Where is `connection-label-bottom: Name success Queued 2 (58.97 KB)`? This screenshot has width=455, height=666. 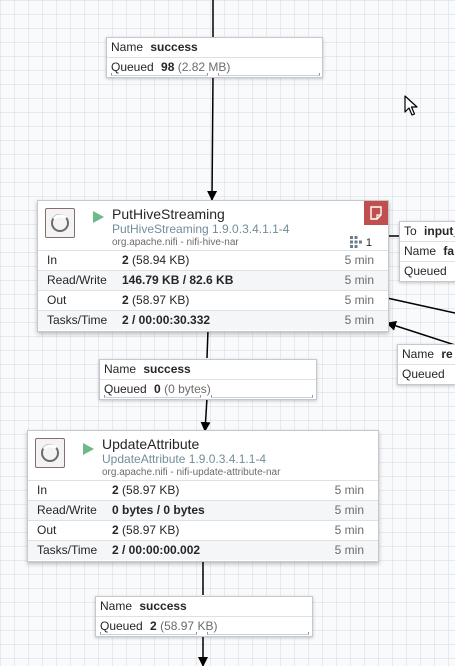 connection-label-bottom: Name success Queued 2 (58.97 KB) is located at coordinates (204, 616).